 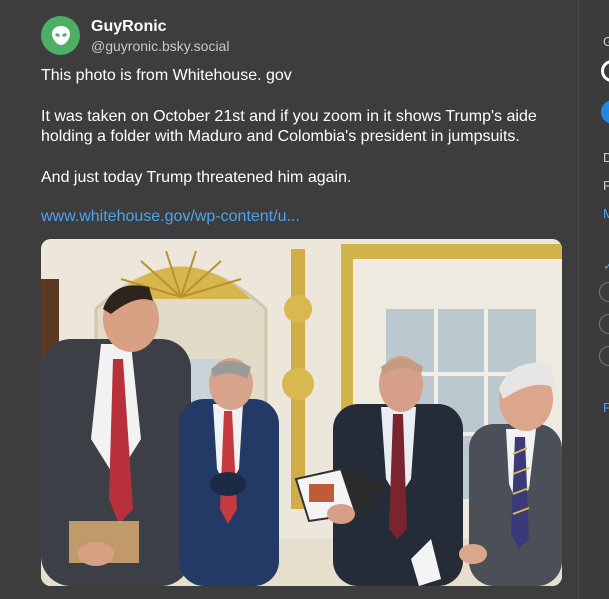 I want to click on avatar, so click(x=60, y=35).